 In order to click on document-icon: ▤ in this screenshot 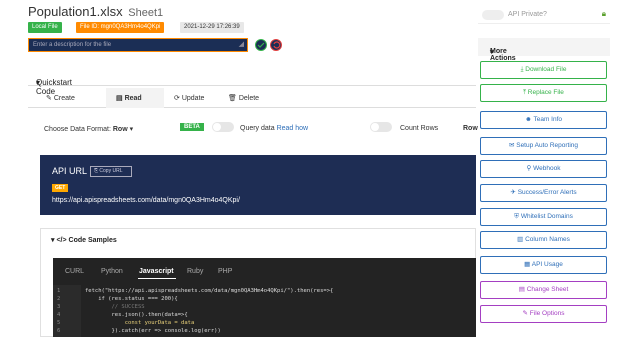, I will do `click(119, 98)`.